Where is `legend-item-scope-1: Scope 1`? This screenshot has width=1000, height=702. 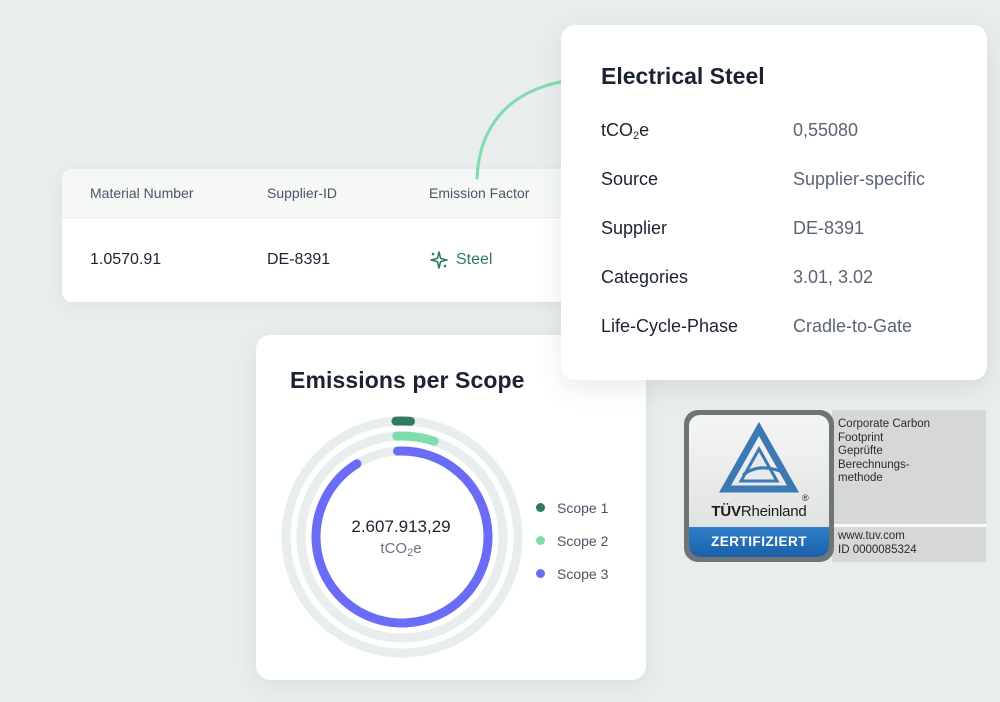
legend-item-scope-1: Scope 1 is located at coordinates (572, 507).